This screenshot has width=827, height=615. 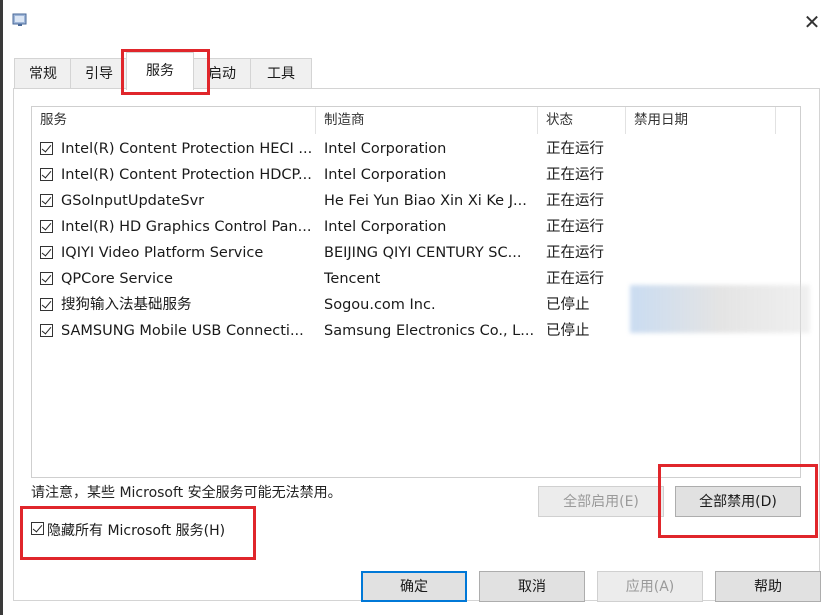 I want to click on column-header-manufacturer: 制造商, so click(x=427, y=120).